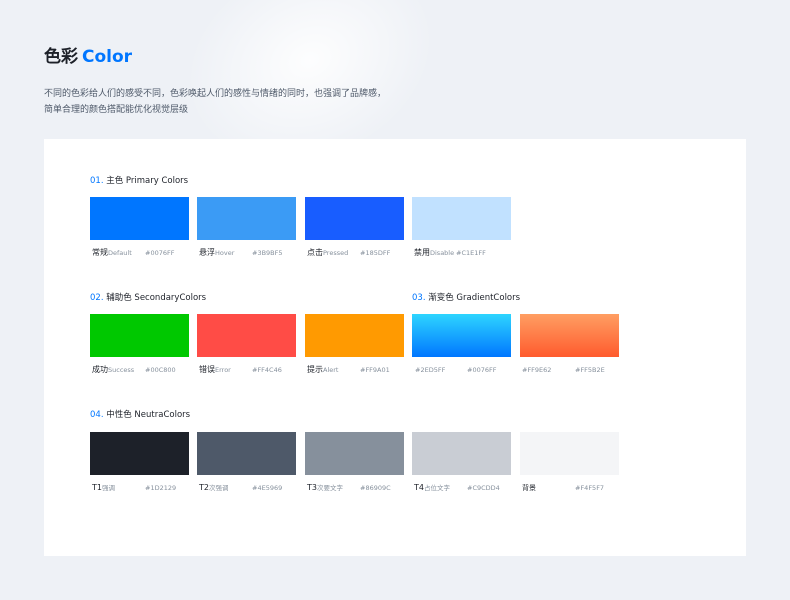 This screenshot has width=790, height=600. What do you see at coordinates (336, 253) in the screenshot?
I see `label-sub: Pressed` at bounding box center [336, 253].